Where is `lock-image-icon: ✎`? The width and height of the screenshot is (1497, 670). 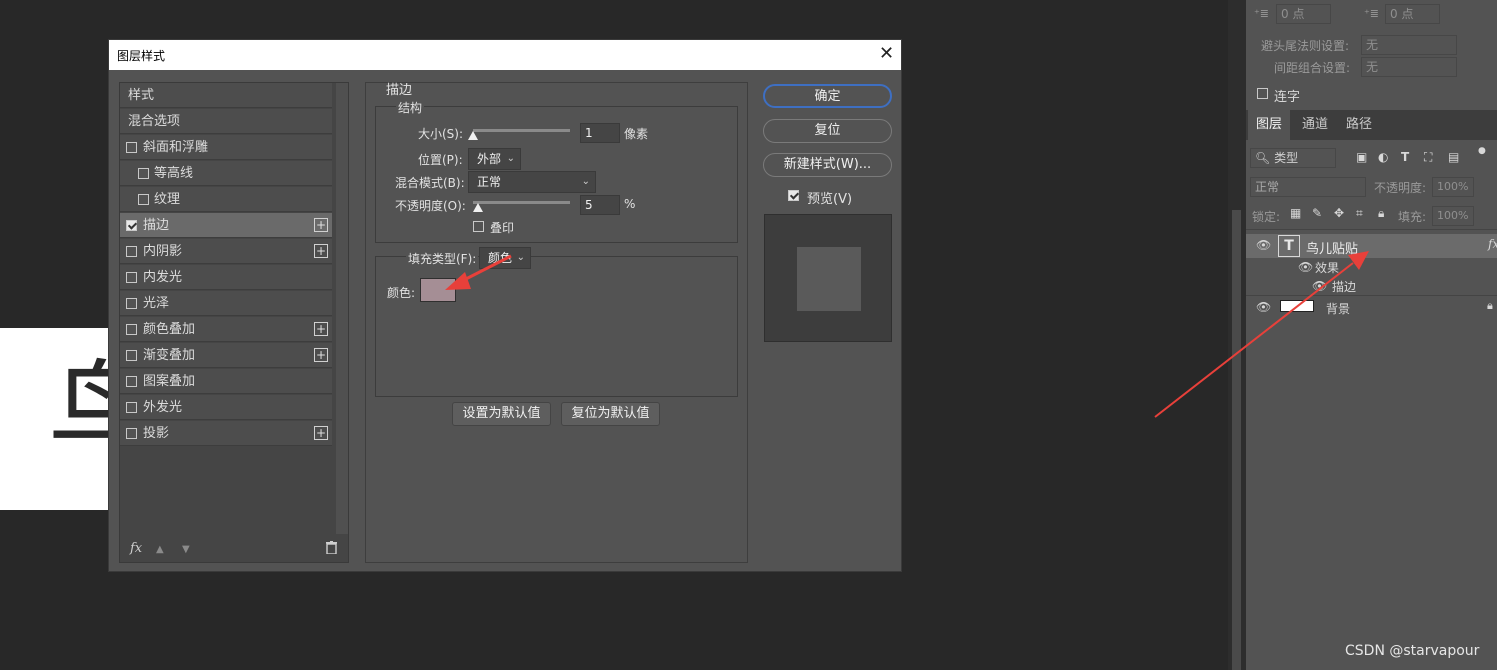 lock-image-icon: ✎ is located at coordinates (1317, 213).